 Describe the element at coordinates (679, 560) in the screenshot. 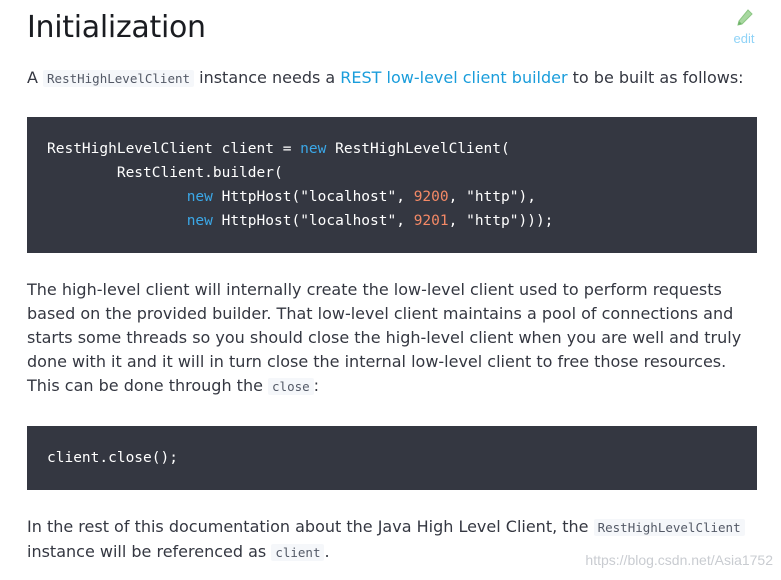

I see `watermark: https://blog.csdn.net/Asia1752` at that location.